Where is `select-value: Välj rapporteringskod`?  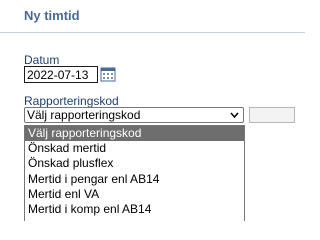
select-value: Välj rapporteringskod is located at coordinates (84, 115).